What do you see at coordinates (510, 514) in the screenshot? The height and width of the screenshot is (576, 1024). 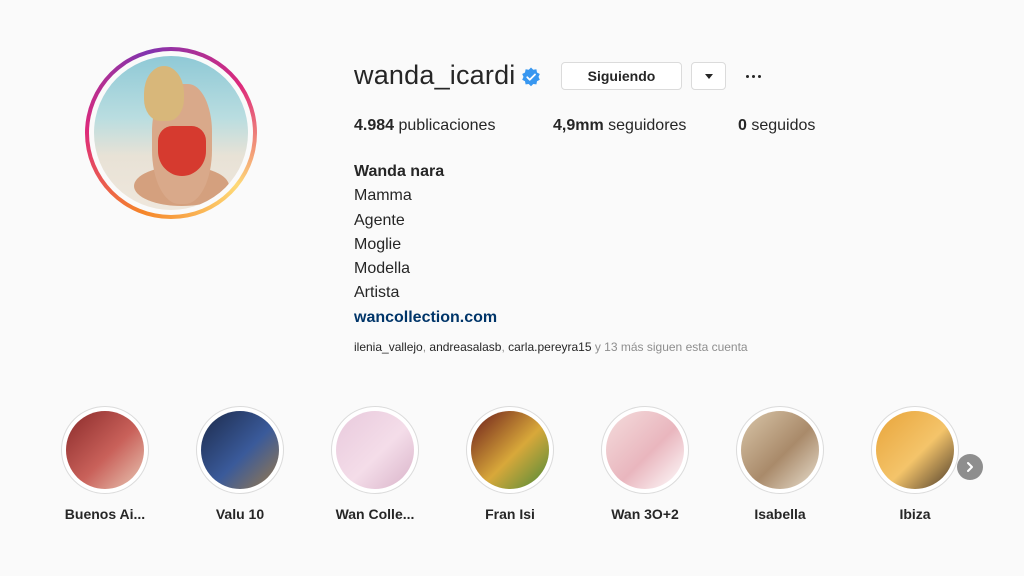 I see `highlight-label: Fran Isi` at bounding box center [510, 514].